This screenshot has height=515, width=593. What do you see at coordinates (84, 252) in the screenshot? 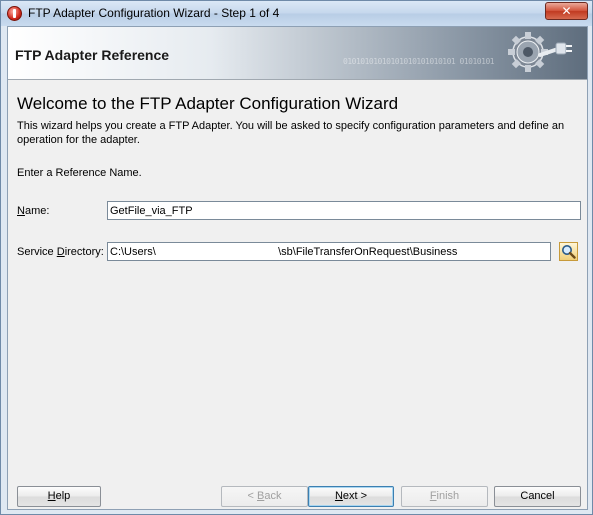
I see `service-directory-label-text: irectory:` at bounding box center [84, 252].